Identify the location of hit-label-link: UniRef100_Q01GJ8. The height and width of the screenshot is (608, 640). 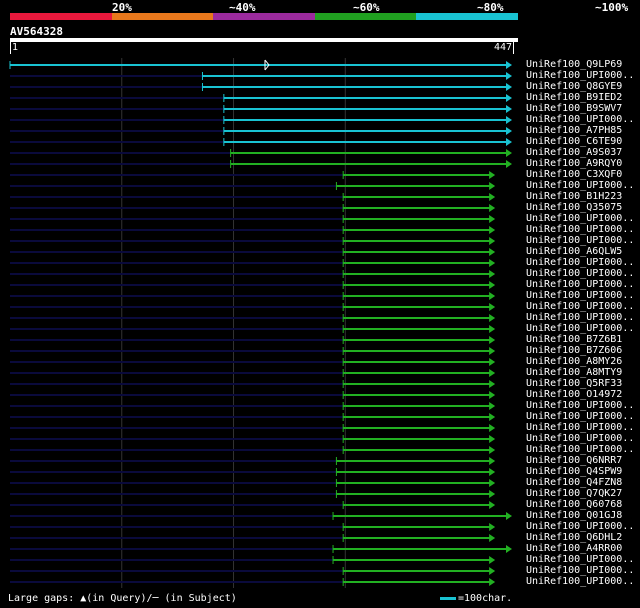
(582, 515).